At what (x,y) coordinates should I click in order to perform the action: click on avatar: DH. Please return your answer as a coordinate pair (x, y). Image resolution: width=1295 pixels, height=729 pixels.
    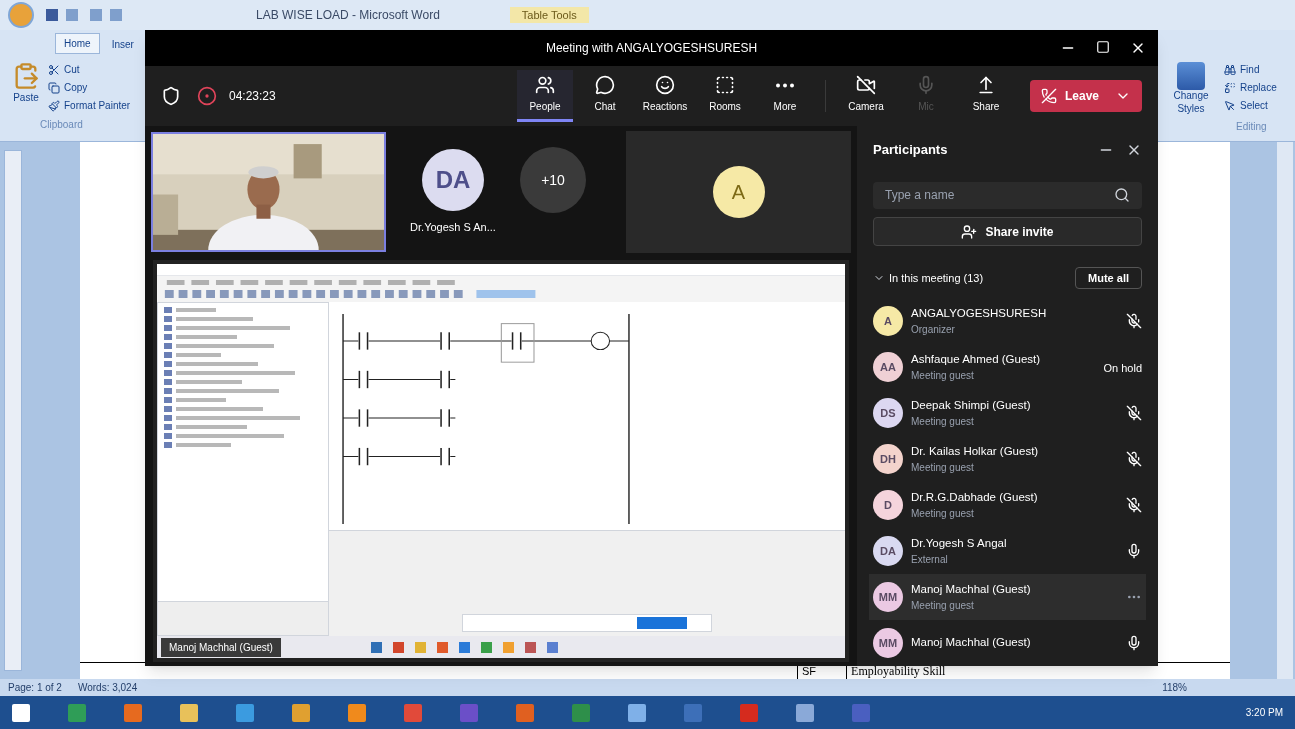
    Looking at the image, I should click on (888, 459).